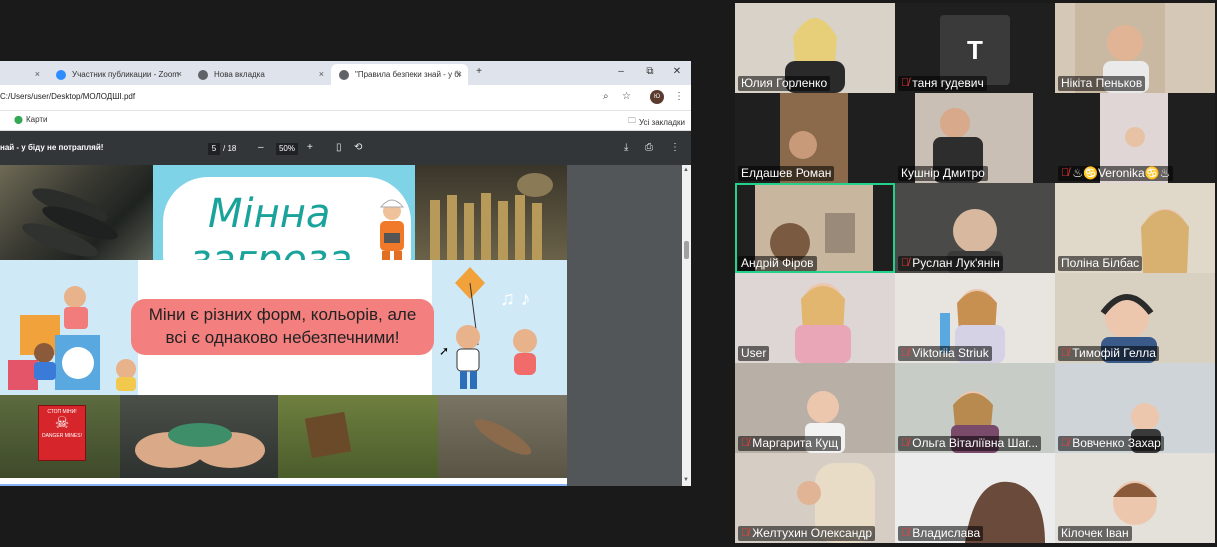 This screenshot has height=547, width=1217. I want to click on bookmark-maps: ⬤ Карти, so click(30, 119).